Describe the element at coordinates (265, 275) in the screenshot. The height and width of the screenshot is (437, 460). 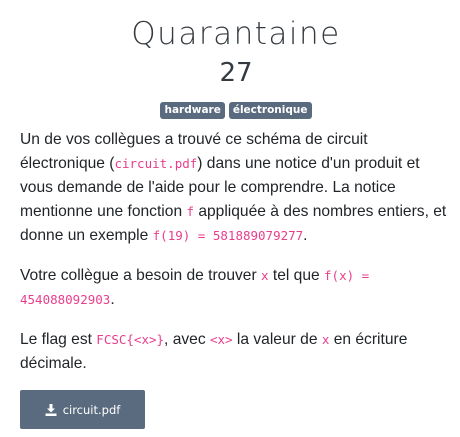
I see `inline-code-variable: x` at that location.